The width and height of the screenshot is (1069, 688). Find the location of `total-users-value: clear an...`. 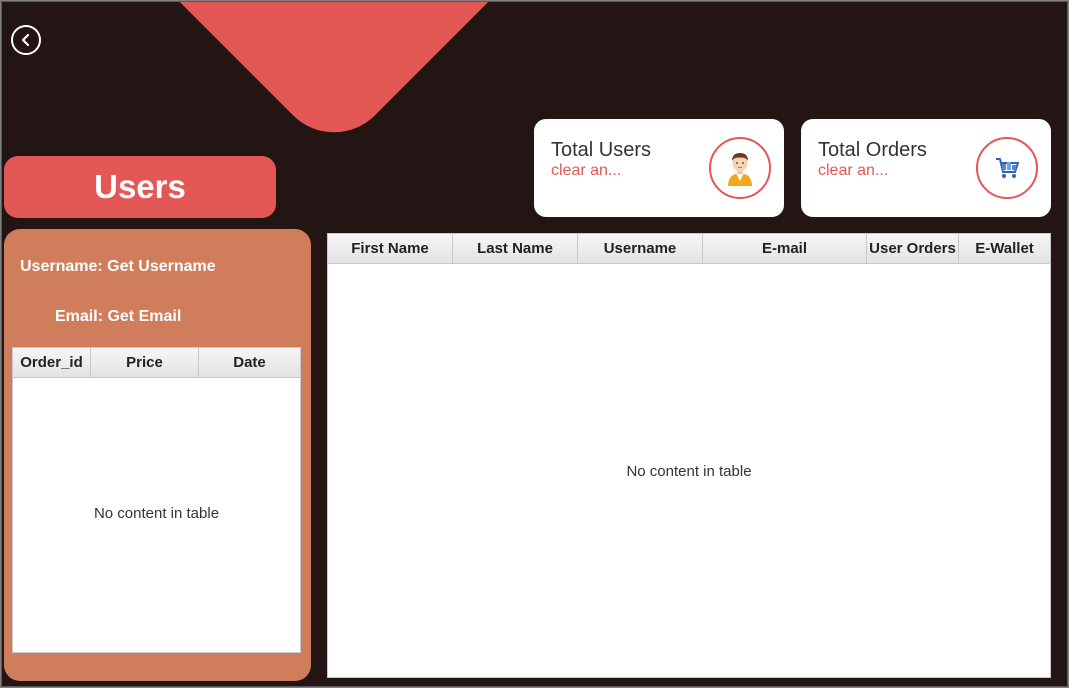

total-users-value: clear an... is located at coordinates (586, 170).